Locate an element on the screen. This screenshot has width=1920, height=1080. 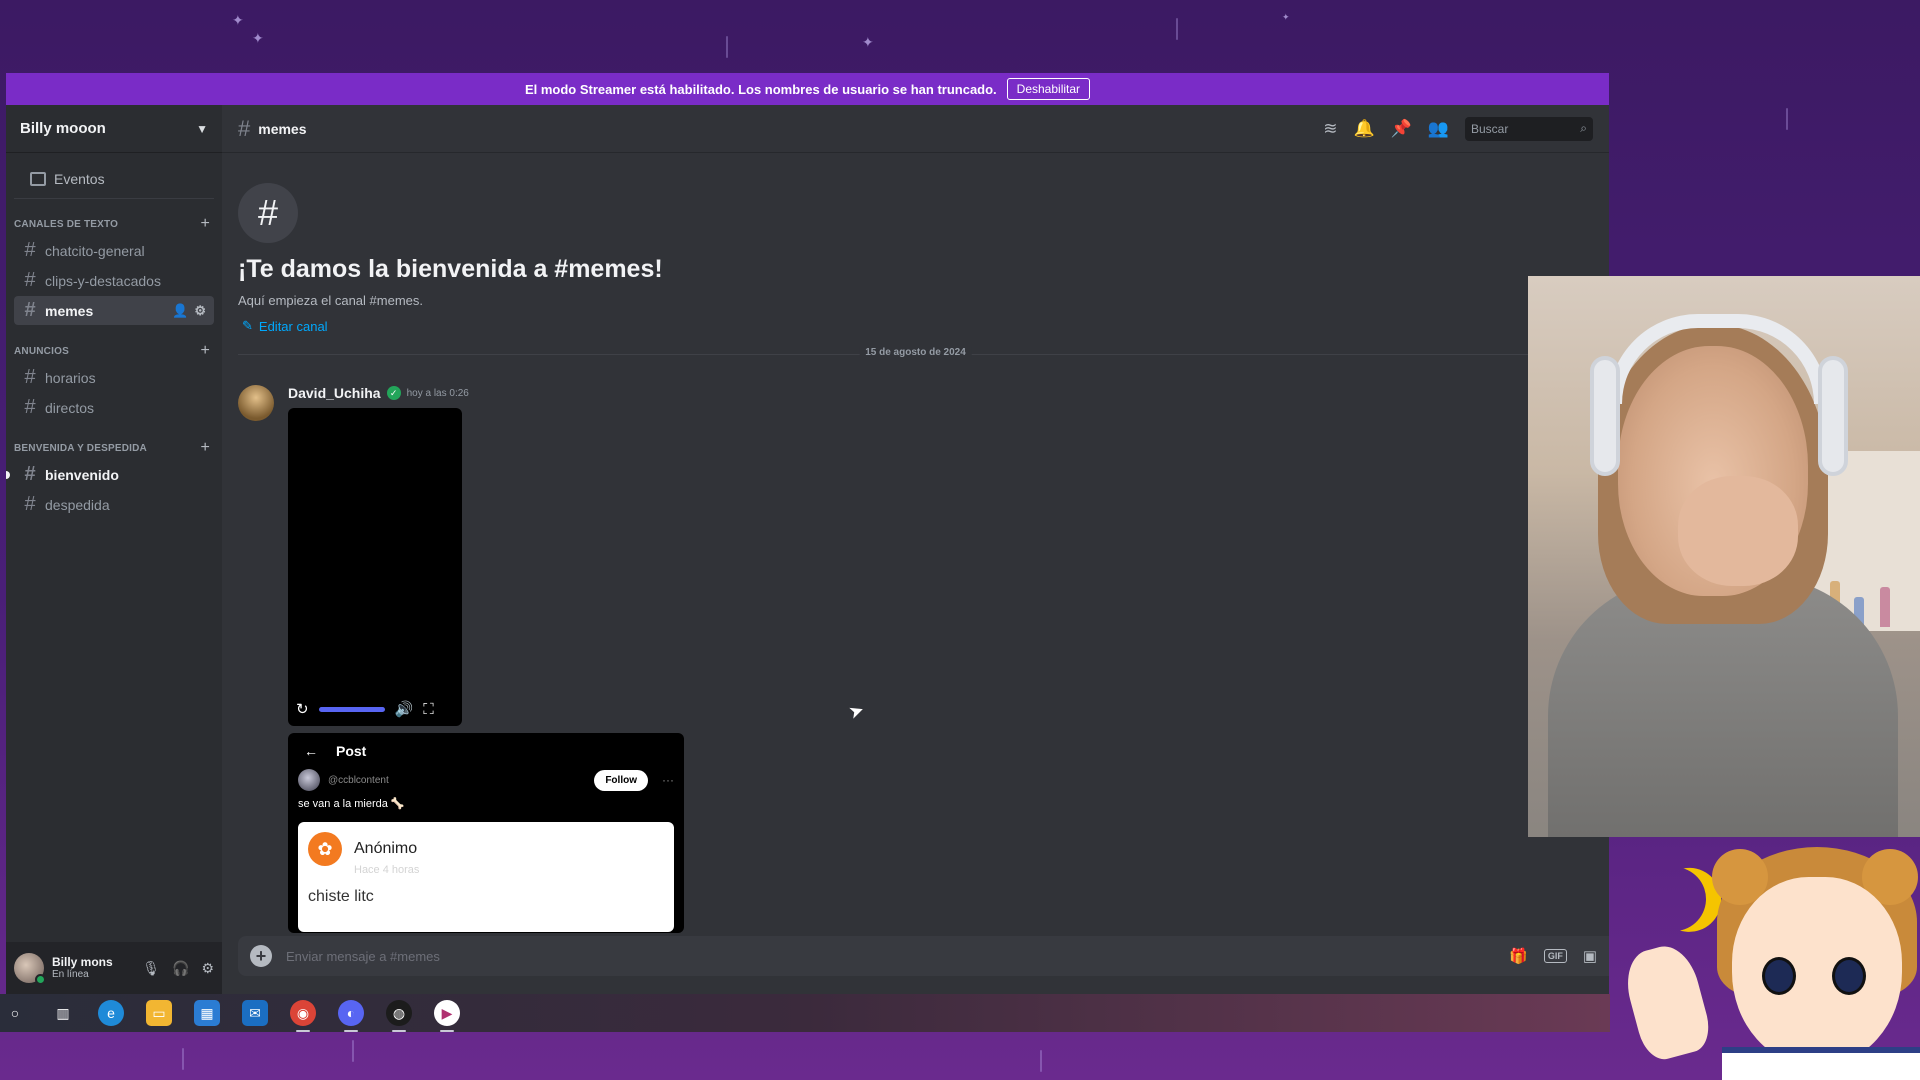
gift-icon: 🎁 is located at coordinates (1518, 956).